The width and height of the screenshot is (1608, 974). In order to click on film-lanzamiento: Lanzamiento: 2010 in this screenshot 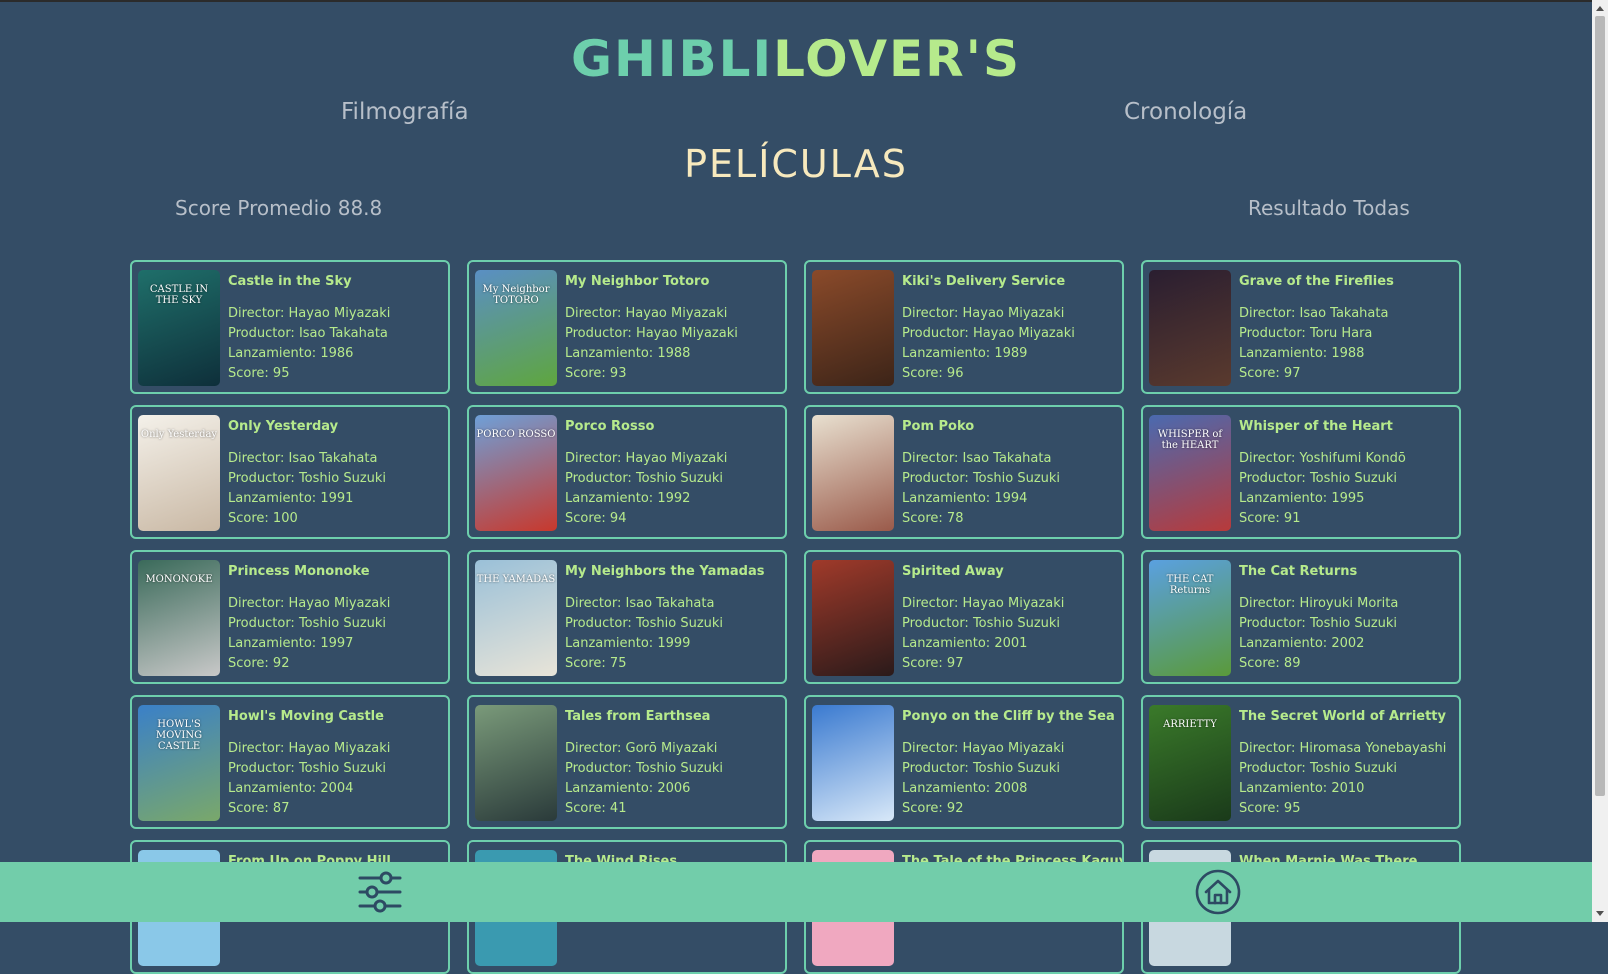, I will do `click(1302, 788)`.